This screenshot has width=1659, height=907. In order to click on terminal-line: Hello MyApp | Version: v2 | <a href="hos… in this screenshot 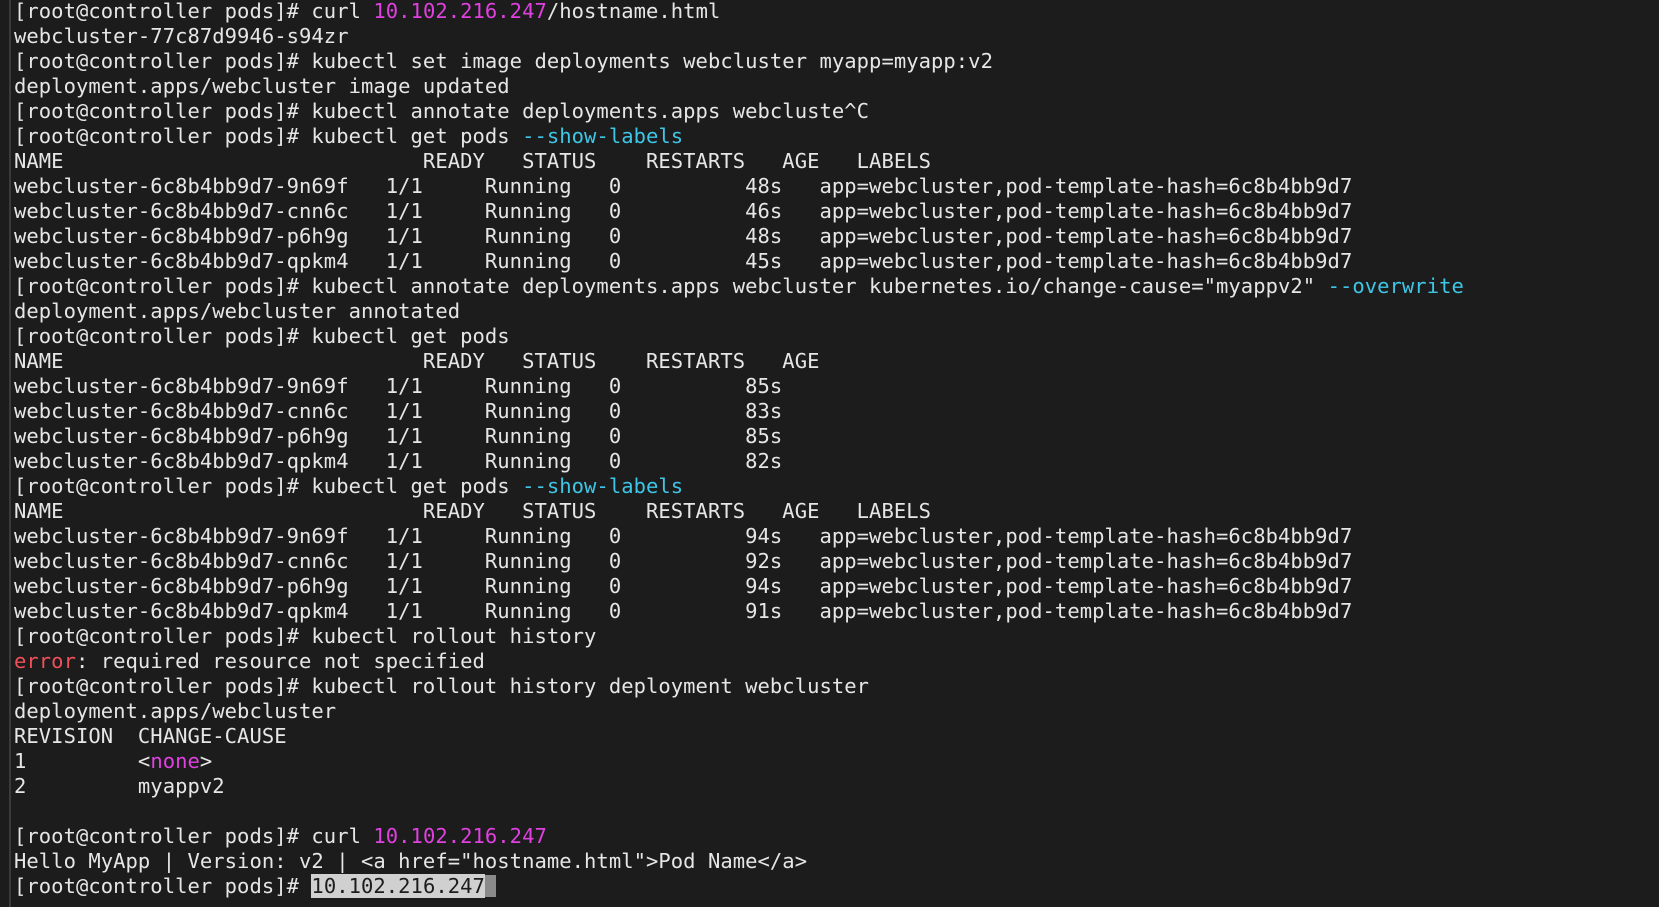, I will do `click(836, 861)`.